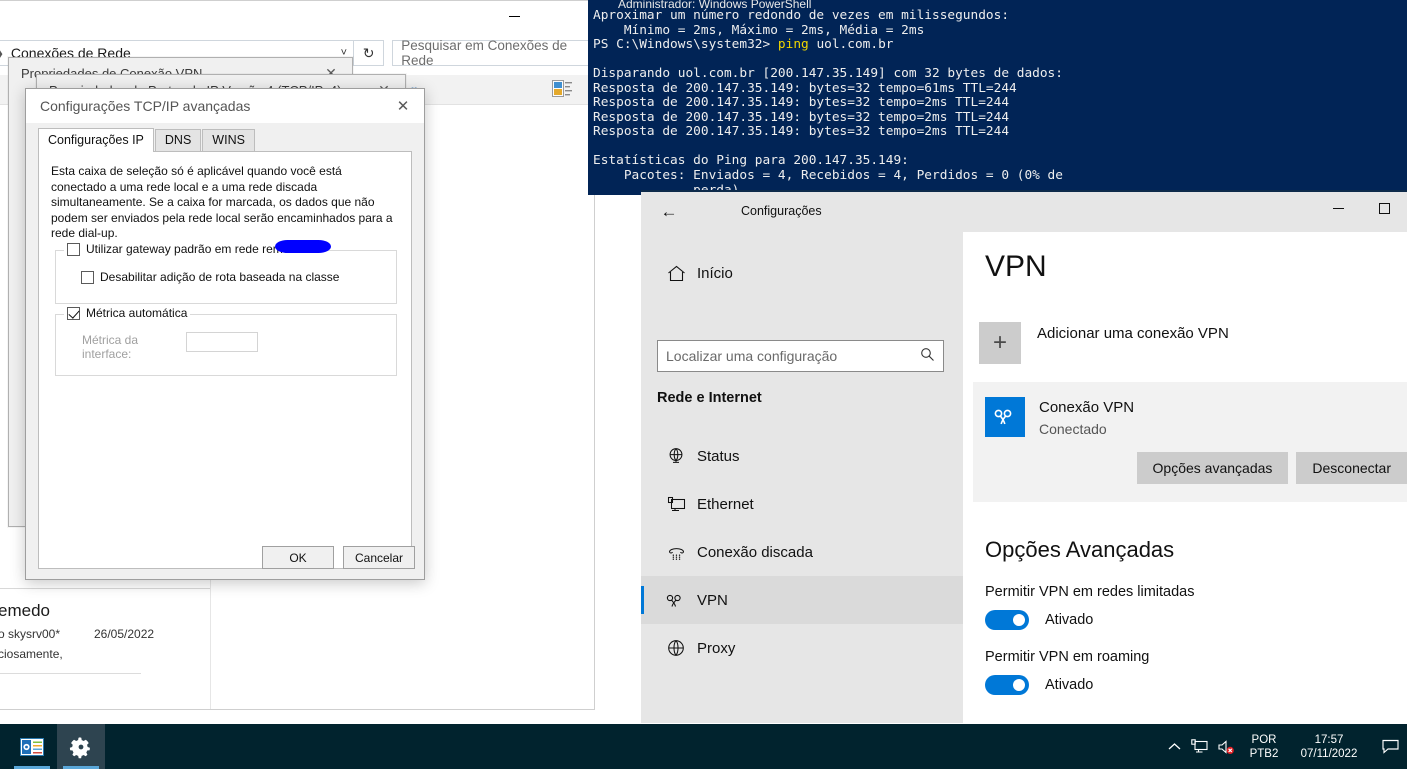 This screenshot has width=1407, height=769. What do you see at coordinates (81, 746) in the screenshot?
I see `taskbar-item-settings` at bounding box center [81, 746].